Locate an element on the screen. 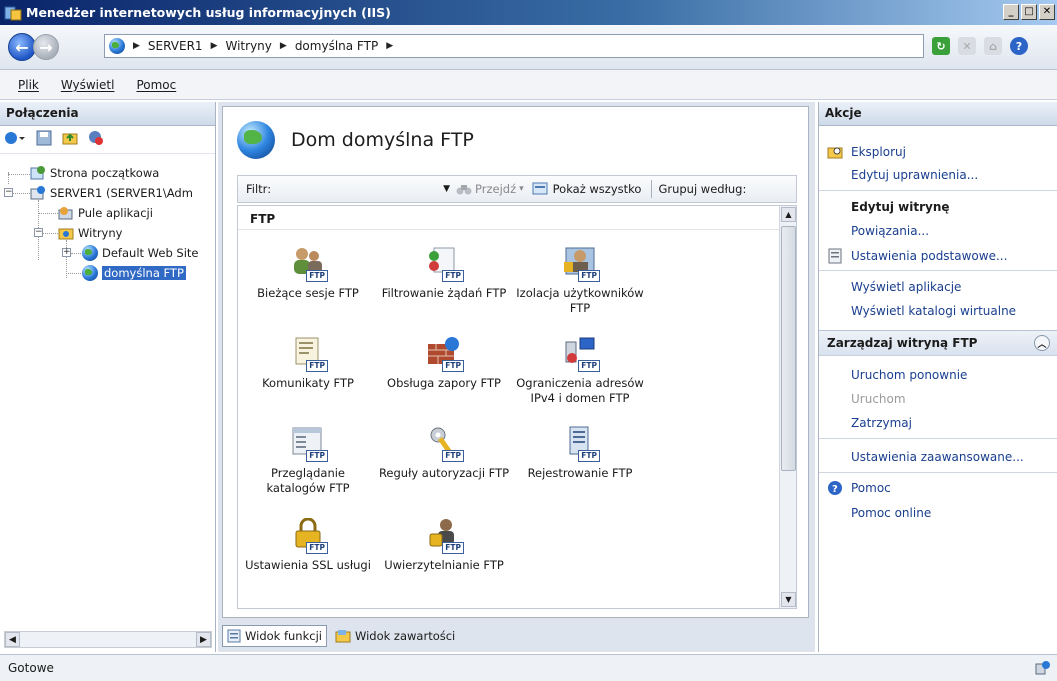 The image size is (1057, 681). auth-icon: FTP is located at coordinates (445, 536).